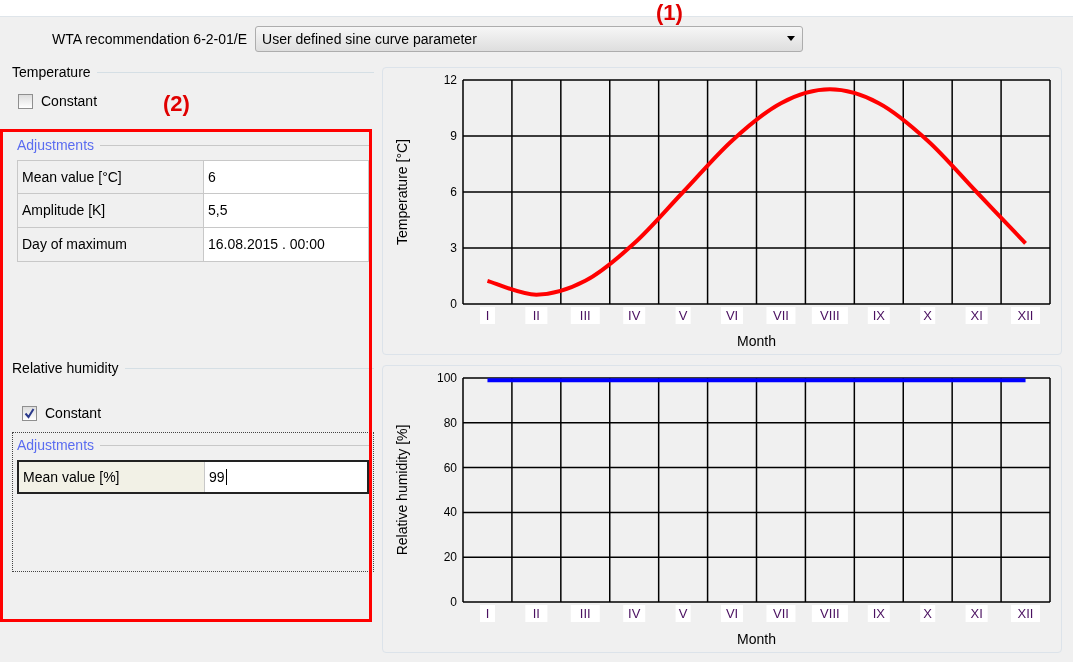  Describe the element at coordinates (450, 422) in the screenshot. I see `y-tick-label: 80` at that location.